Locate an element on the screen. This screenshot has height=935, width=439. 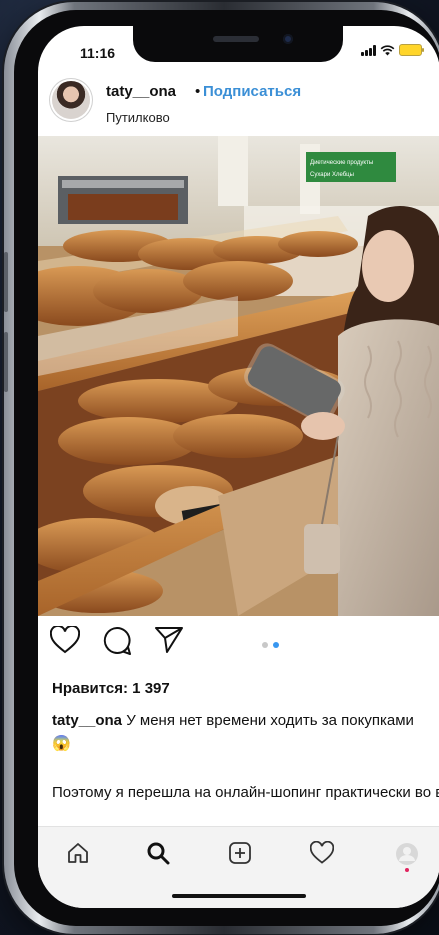
wifi-icon is located at coordinates (387, 49).